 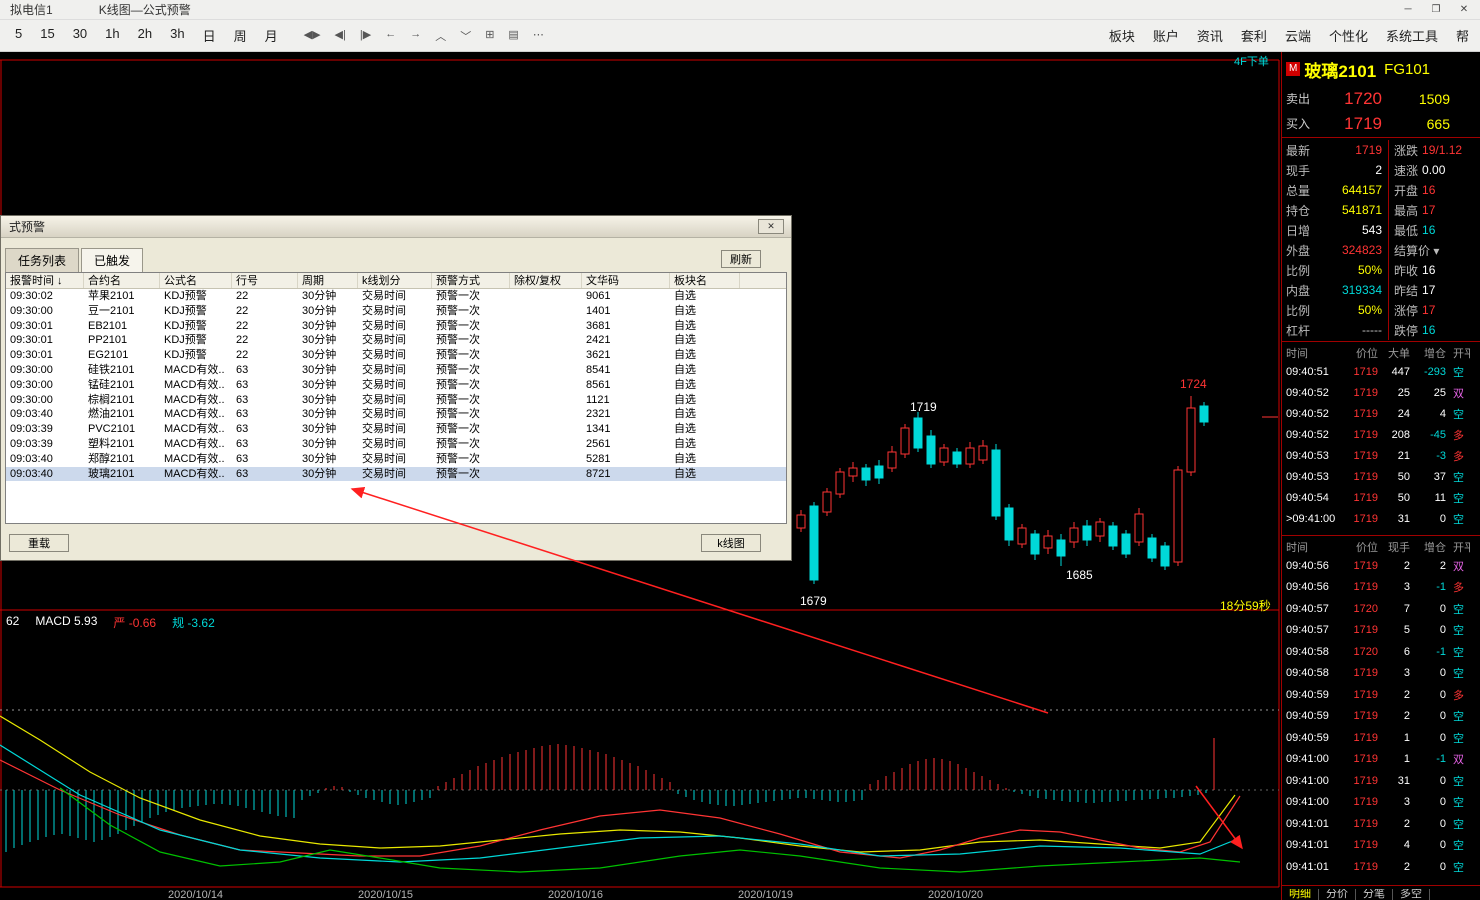 What do you see at coordinates (1254, 35) in the screenshot?
I see `menu-arbitrage: 套利` at bounding box center [1254, 35].